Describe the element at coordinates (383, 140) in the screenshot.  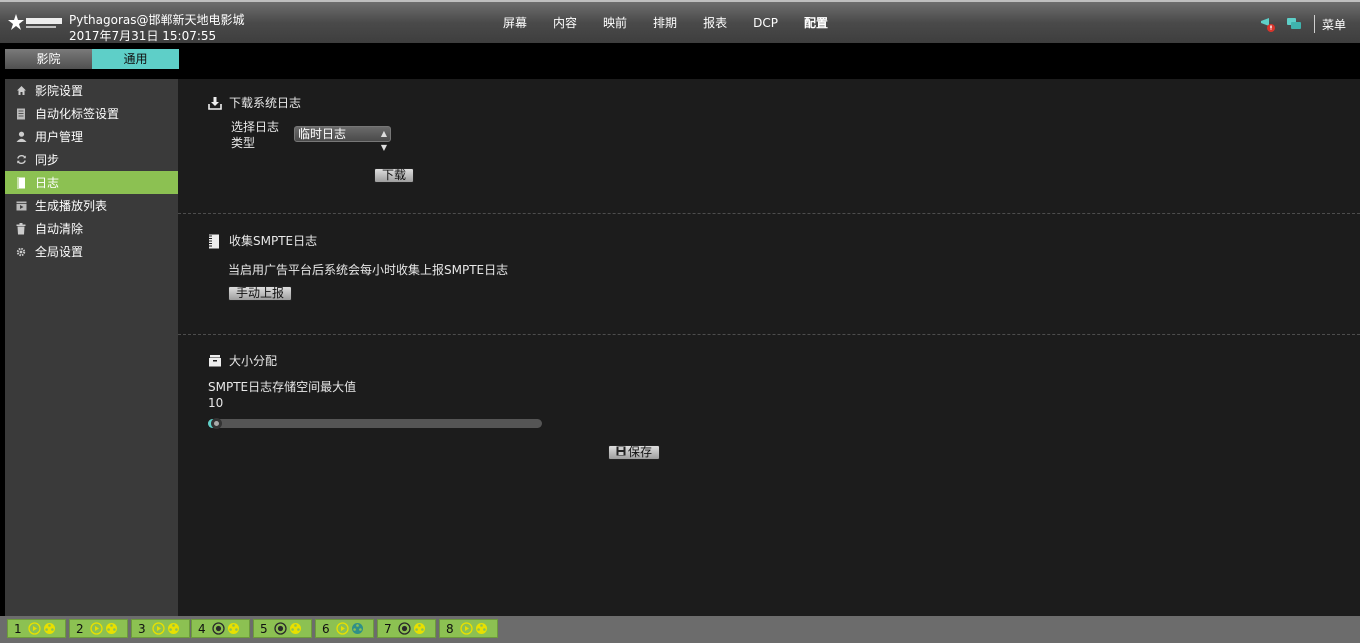
I see `select-arrows-icon: ▲ ▼` at that location.